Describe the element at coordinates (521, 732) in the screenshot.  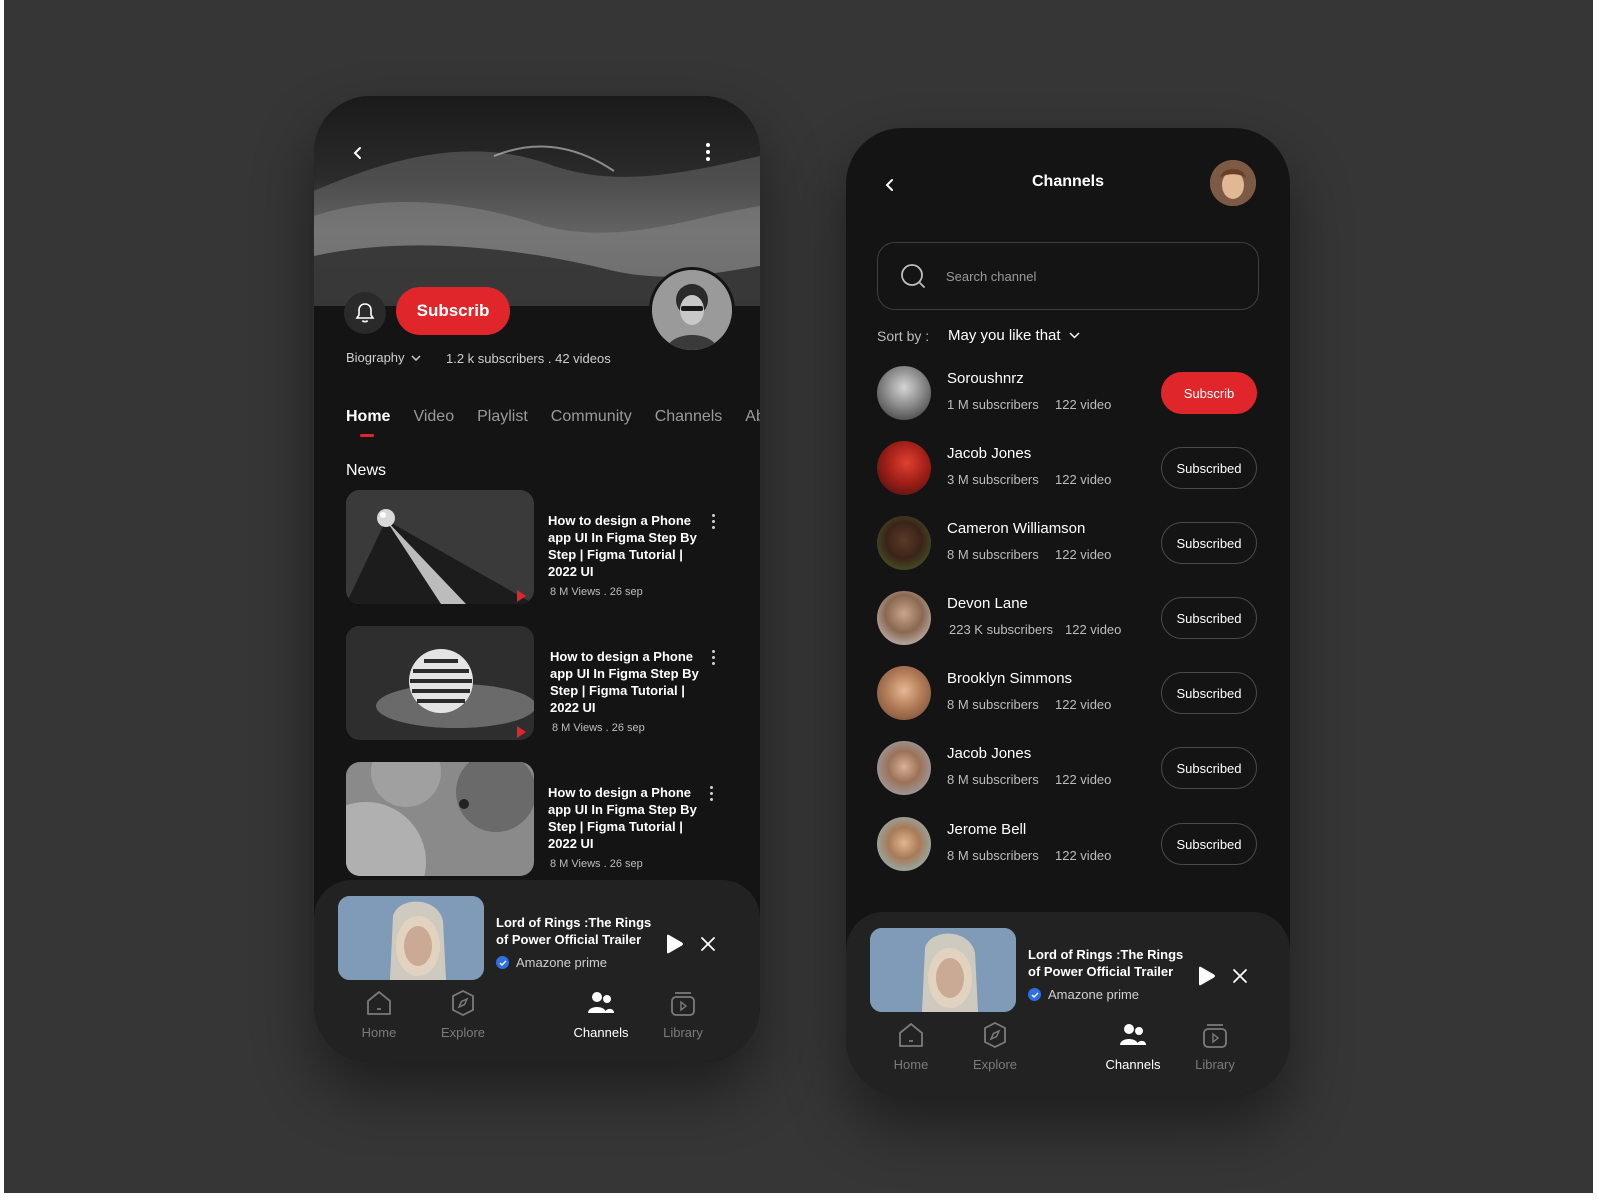
I see `play-indicator-icon` at that location.